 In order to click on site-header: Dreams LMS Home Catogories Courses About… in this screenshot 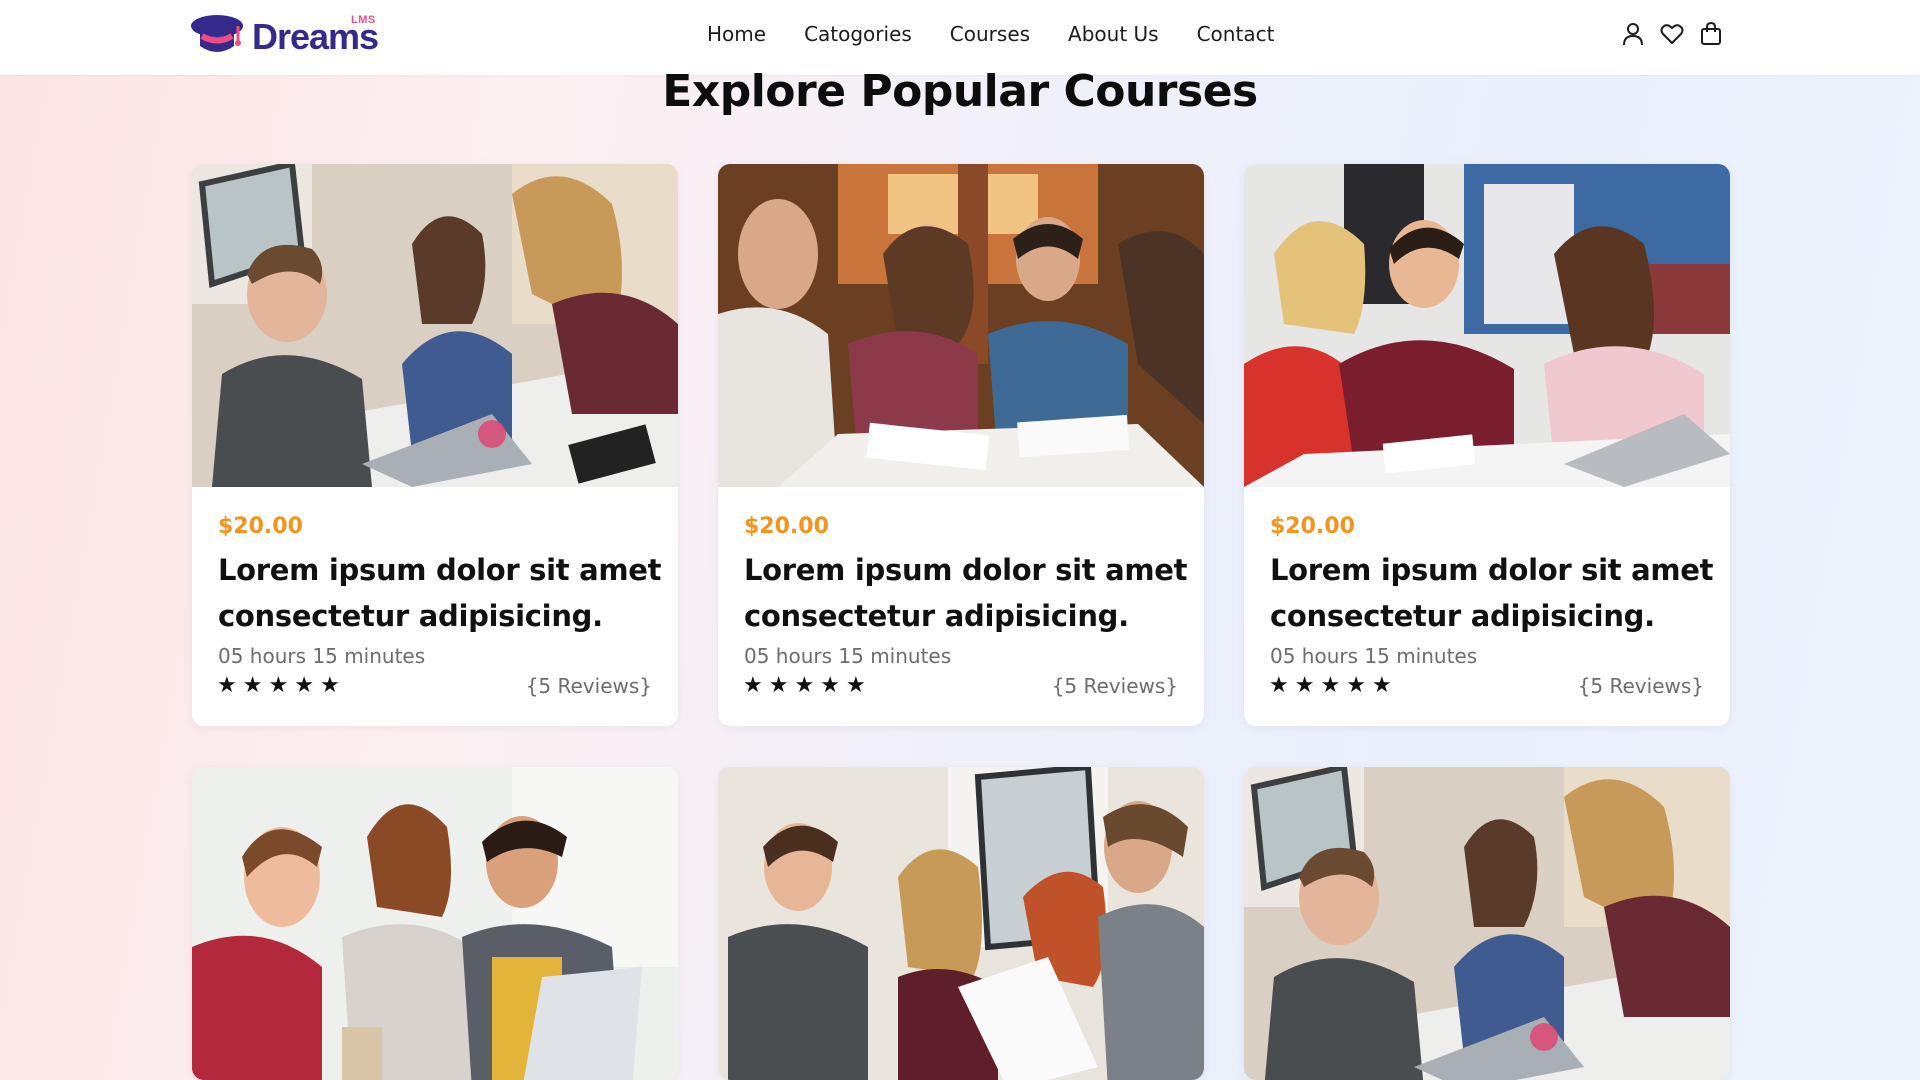, I will do `click(960, 37)`.